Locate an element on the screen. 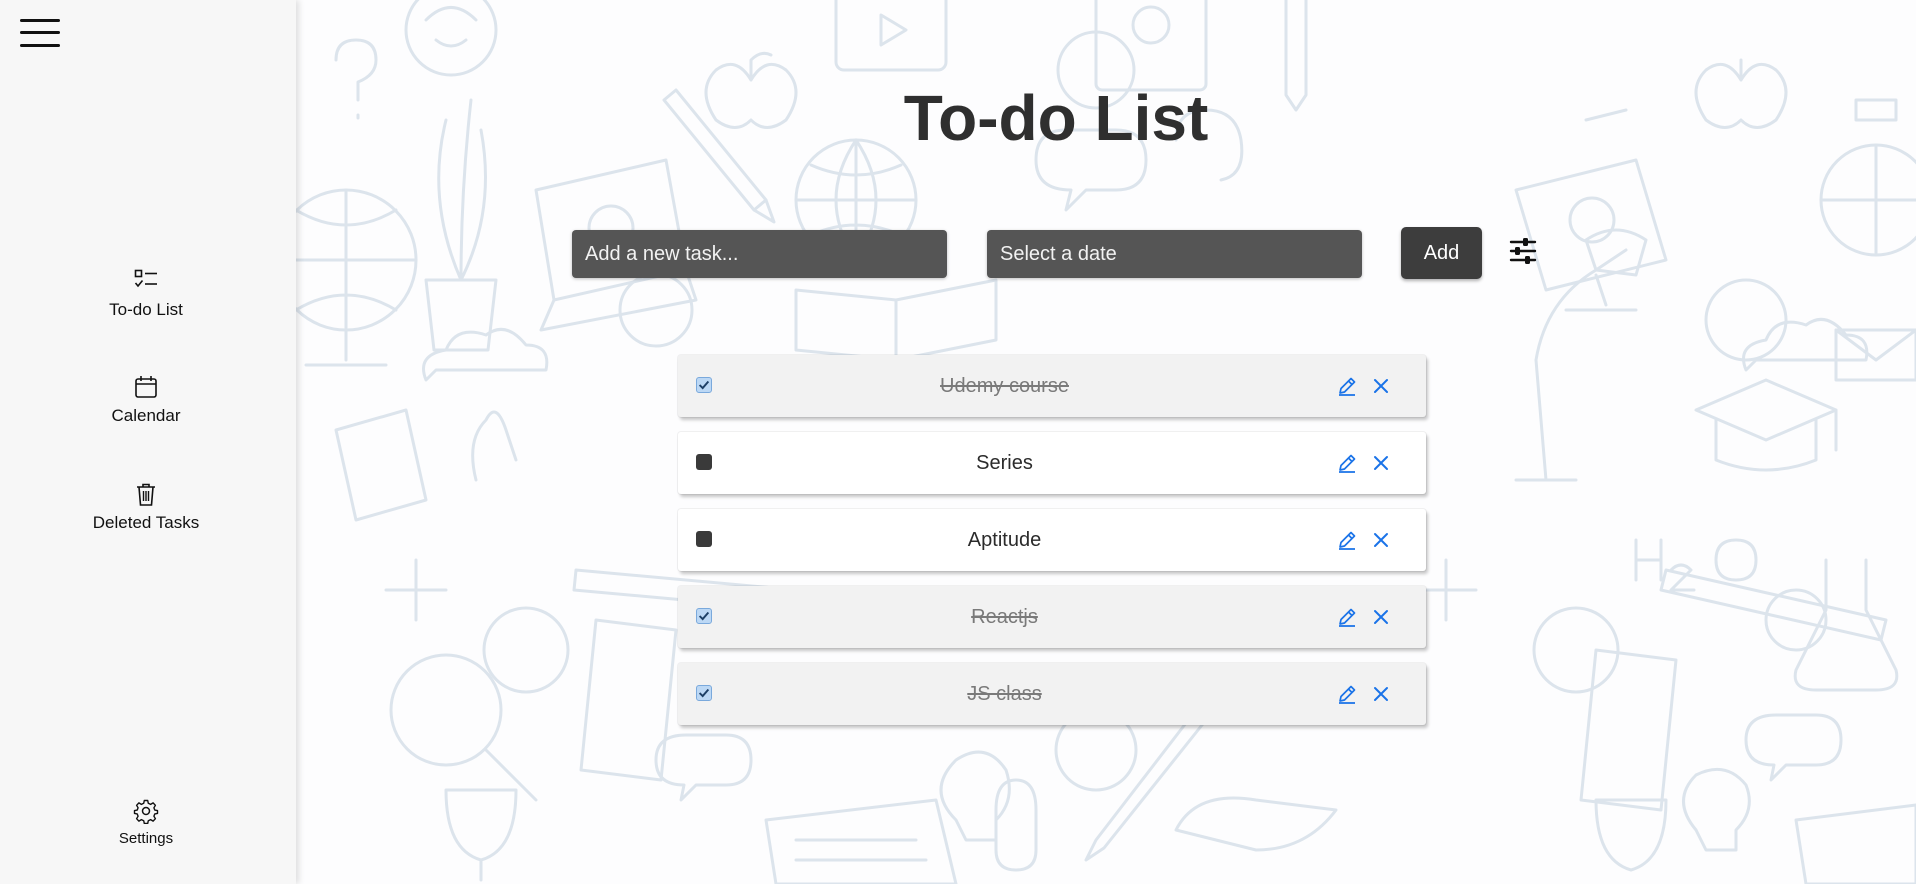 The image size is (1916, 884). sidebar-item-todo-list: To-do List is located at coordinates (146, 294).